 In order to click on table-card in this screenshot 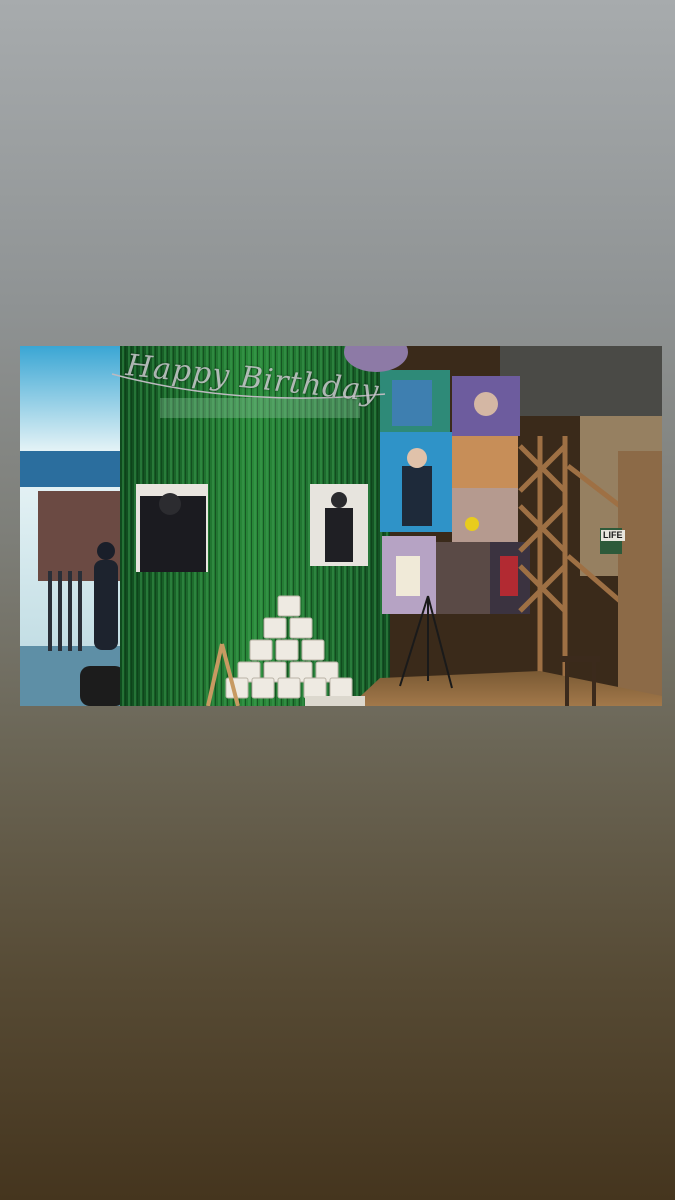, I will do `click(335, 701)`.